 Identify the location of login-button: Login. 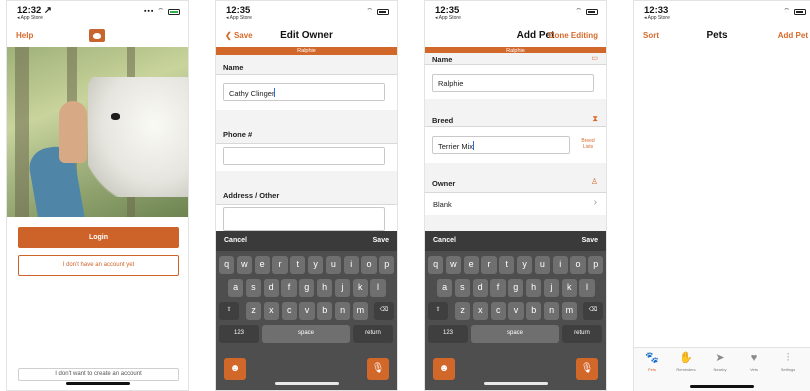
(98, 237).